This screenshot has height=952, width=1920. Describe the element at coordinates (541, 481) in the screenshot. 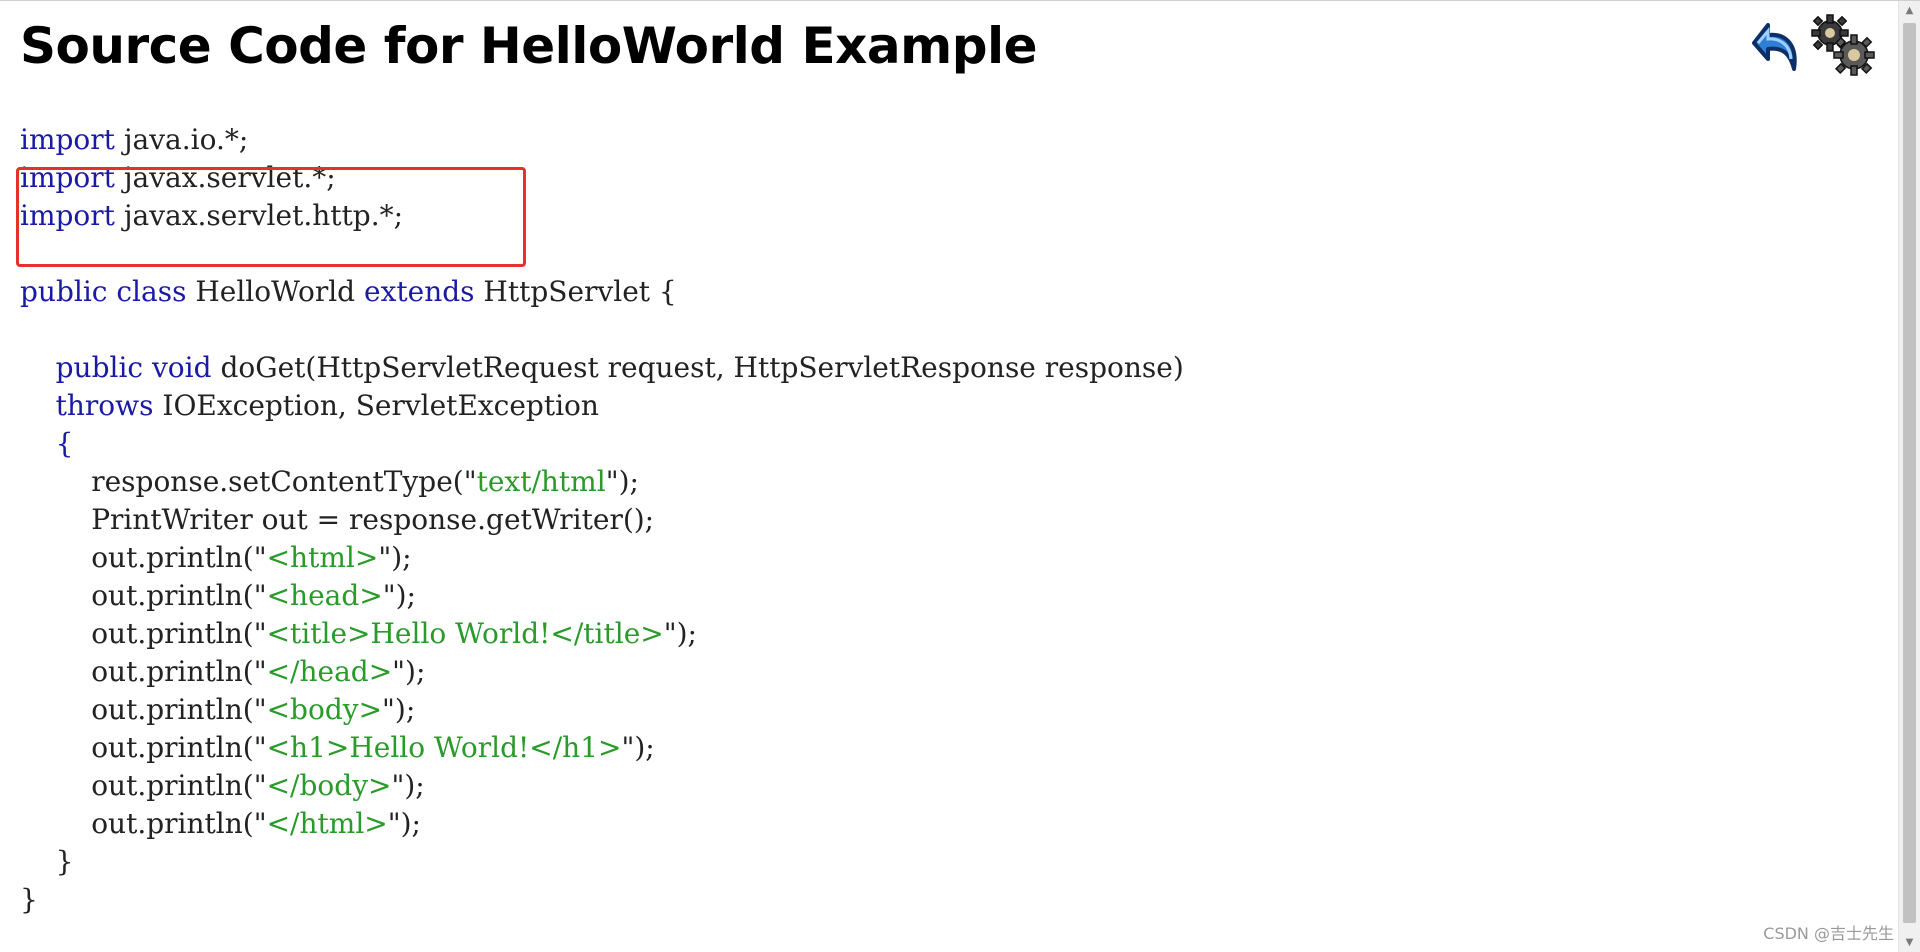

I see `code-string: text/html` at that location.